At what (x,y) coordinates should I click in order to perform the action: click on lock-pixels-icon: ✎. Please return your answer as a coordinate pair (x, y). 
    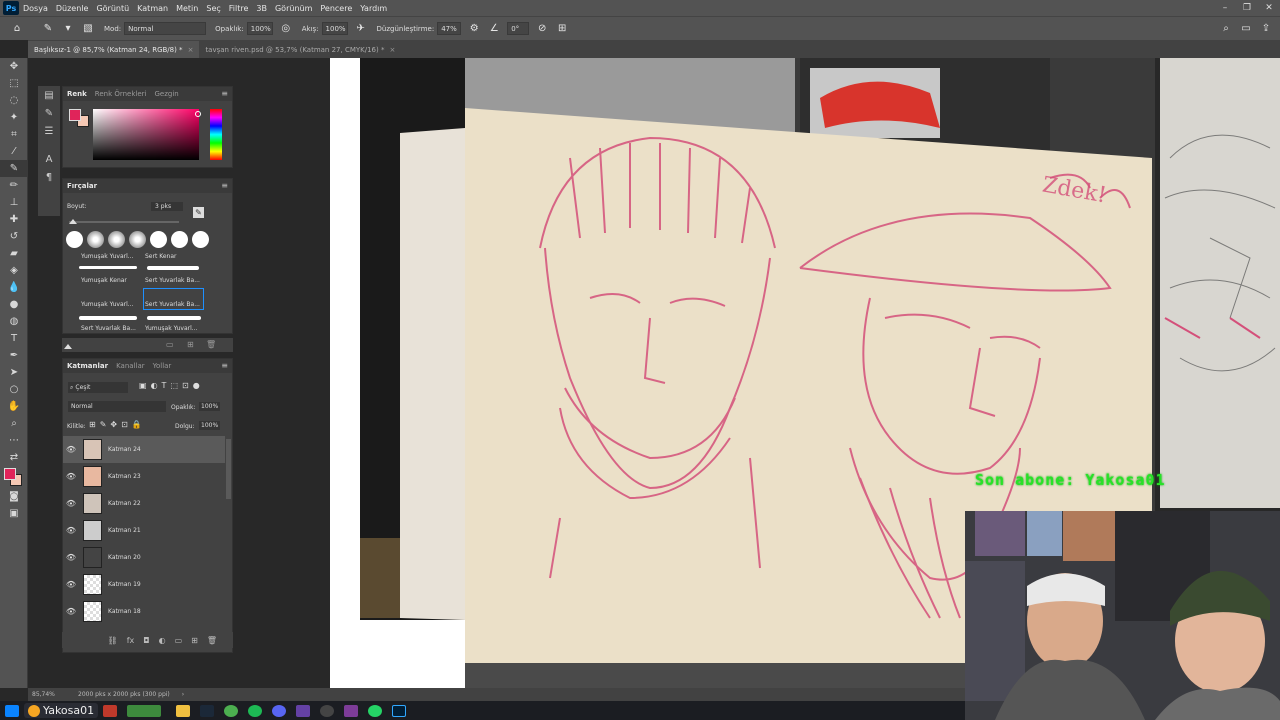
    Looking at the image, I should click on (103, 424).